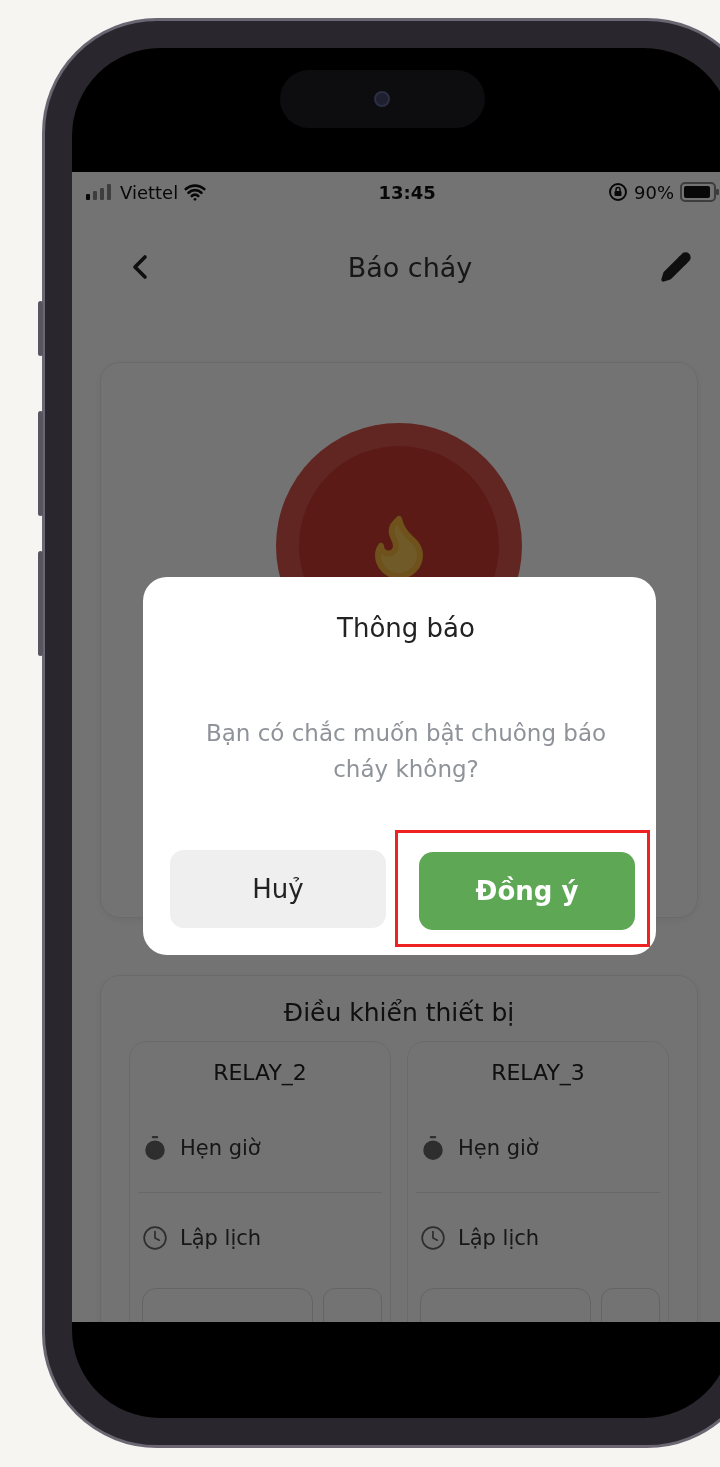 This screenshot has height=1467, width=720. Describe the element at coordinates (149, 192) in the screenshot. I see `carrier-name: Viettel` at that location.